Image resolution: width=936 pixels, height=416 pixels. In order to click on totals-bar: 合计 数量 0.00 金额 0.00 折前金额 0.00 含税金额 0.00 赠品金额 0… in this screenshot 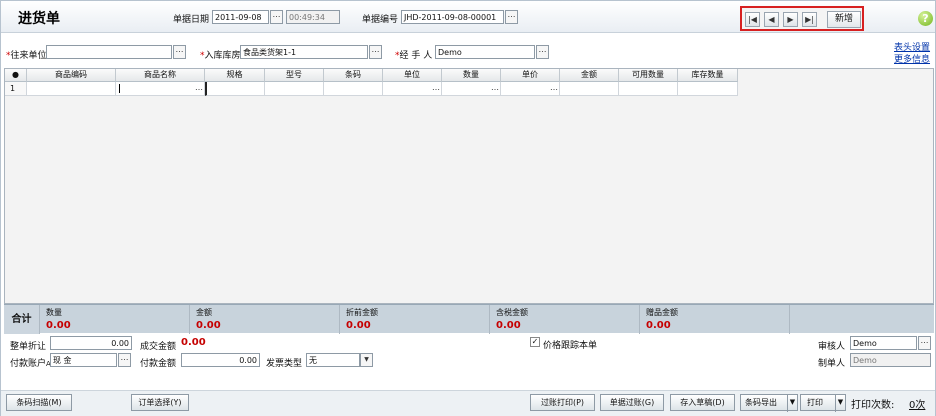, I will do `click(469, 319)`.